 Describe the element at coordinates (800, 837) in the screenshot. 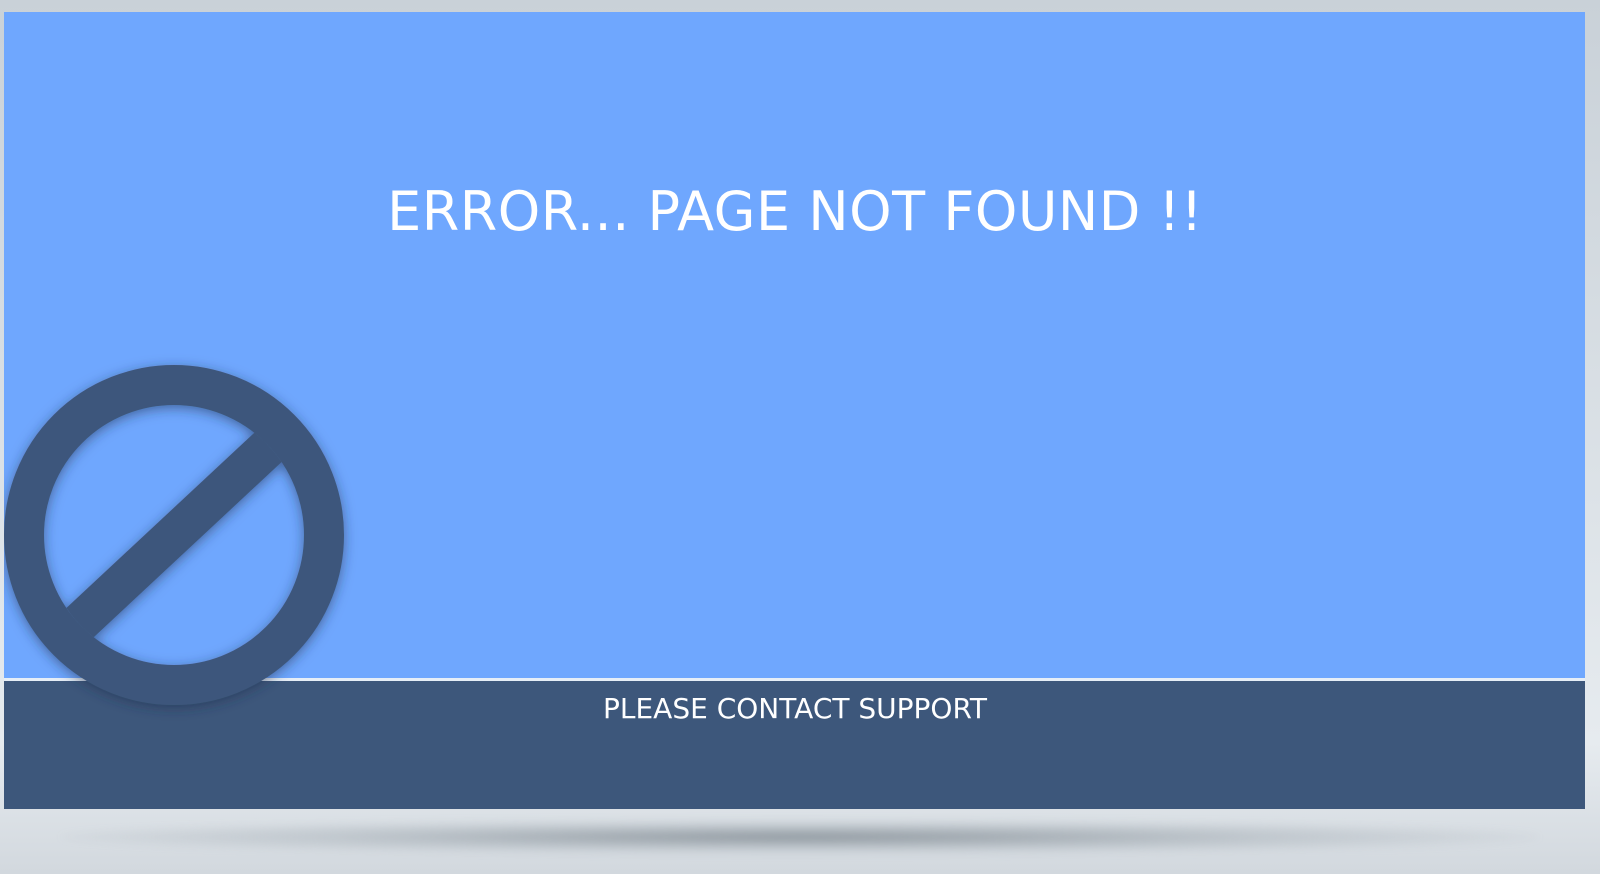

I see `panel-shadow` at that location.